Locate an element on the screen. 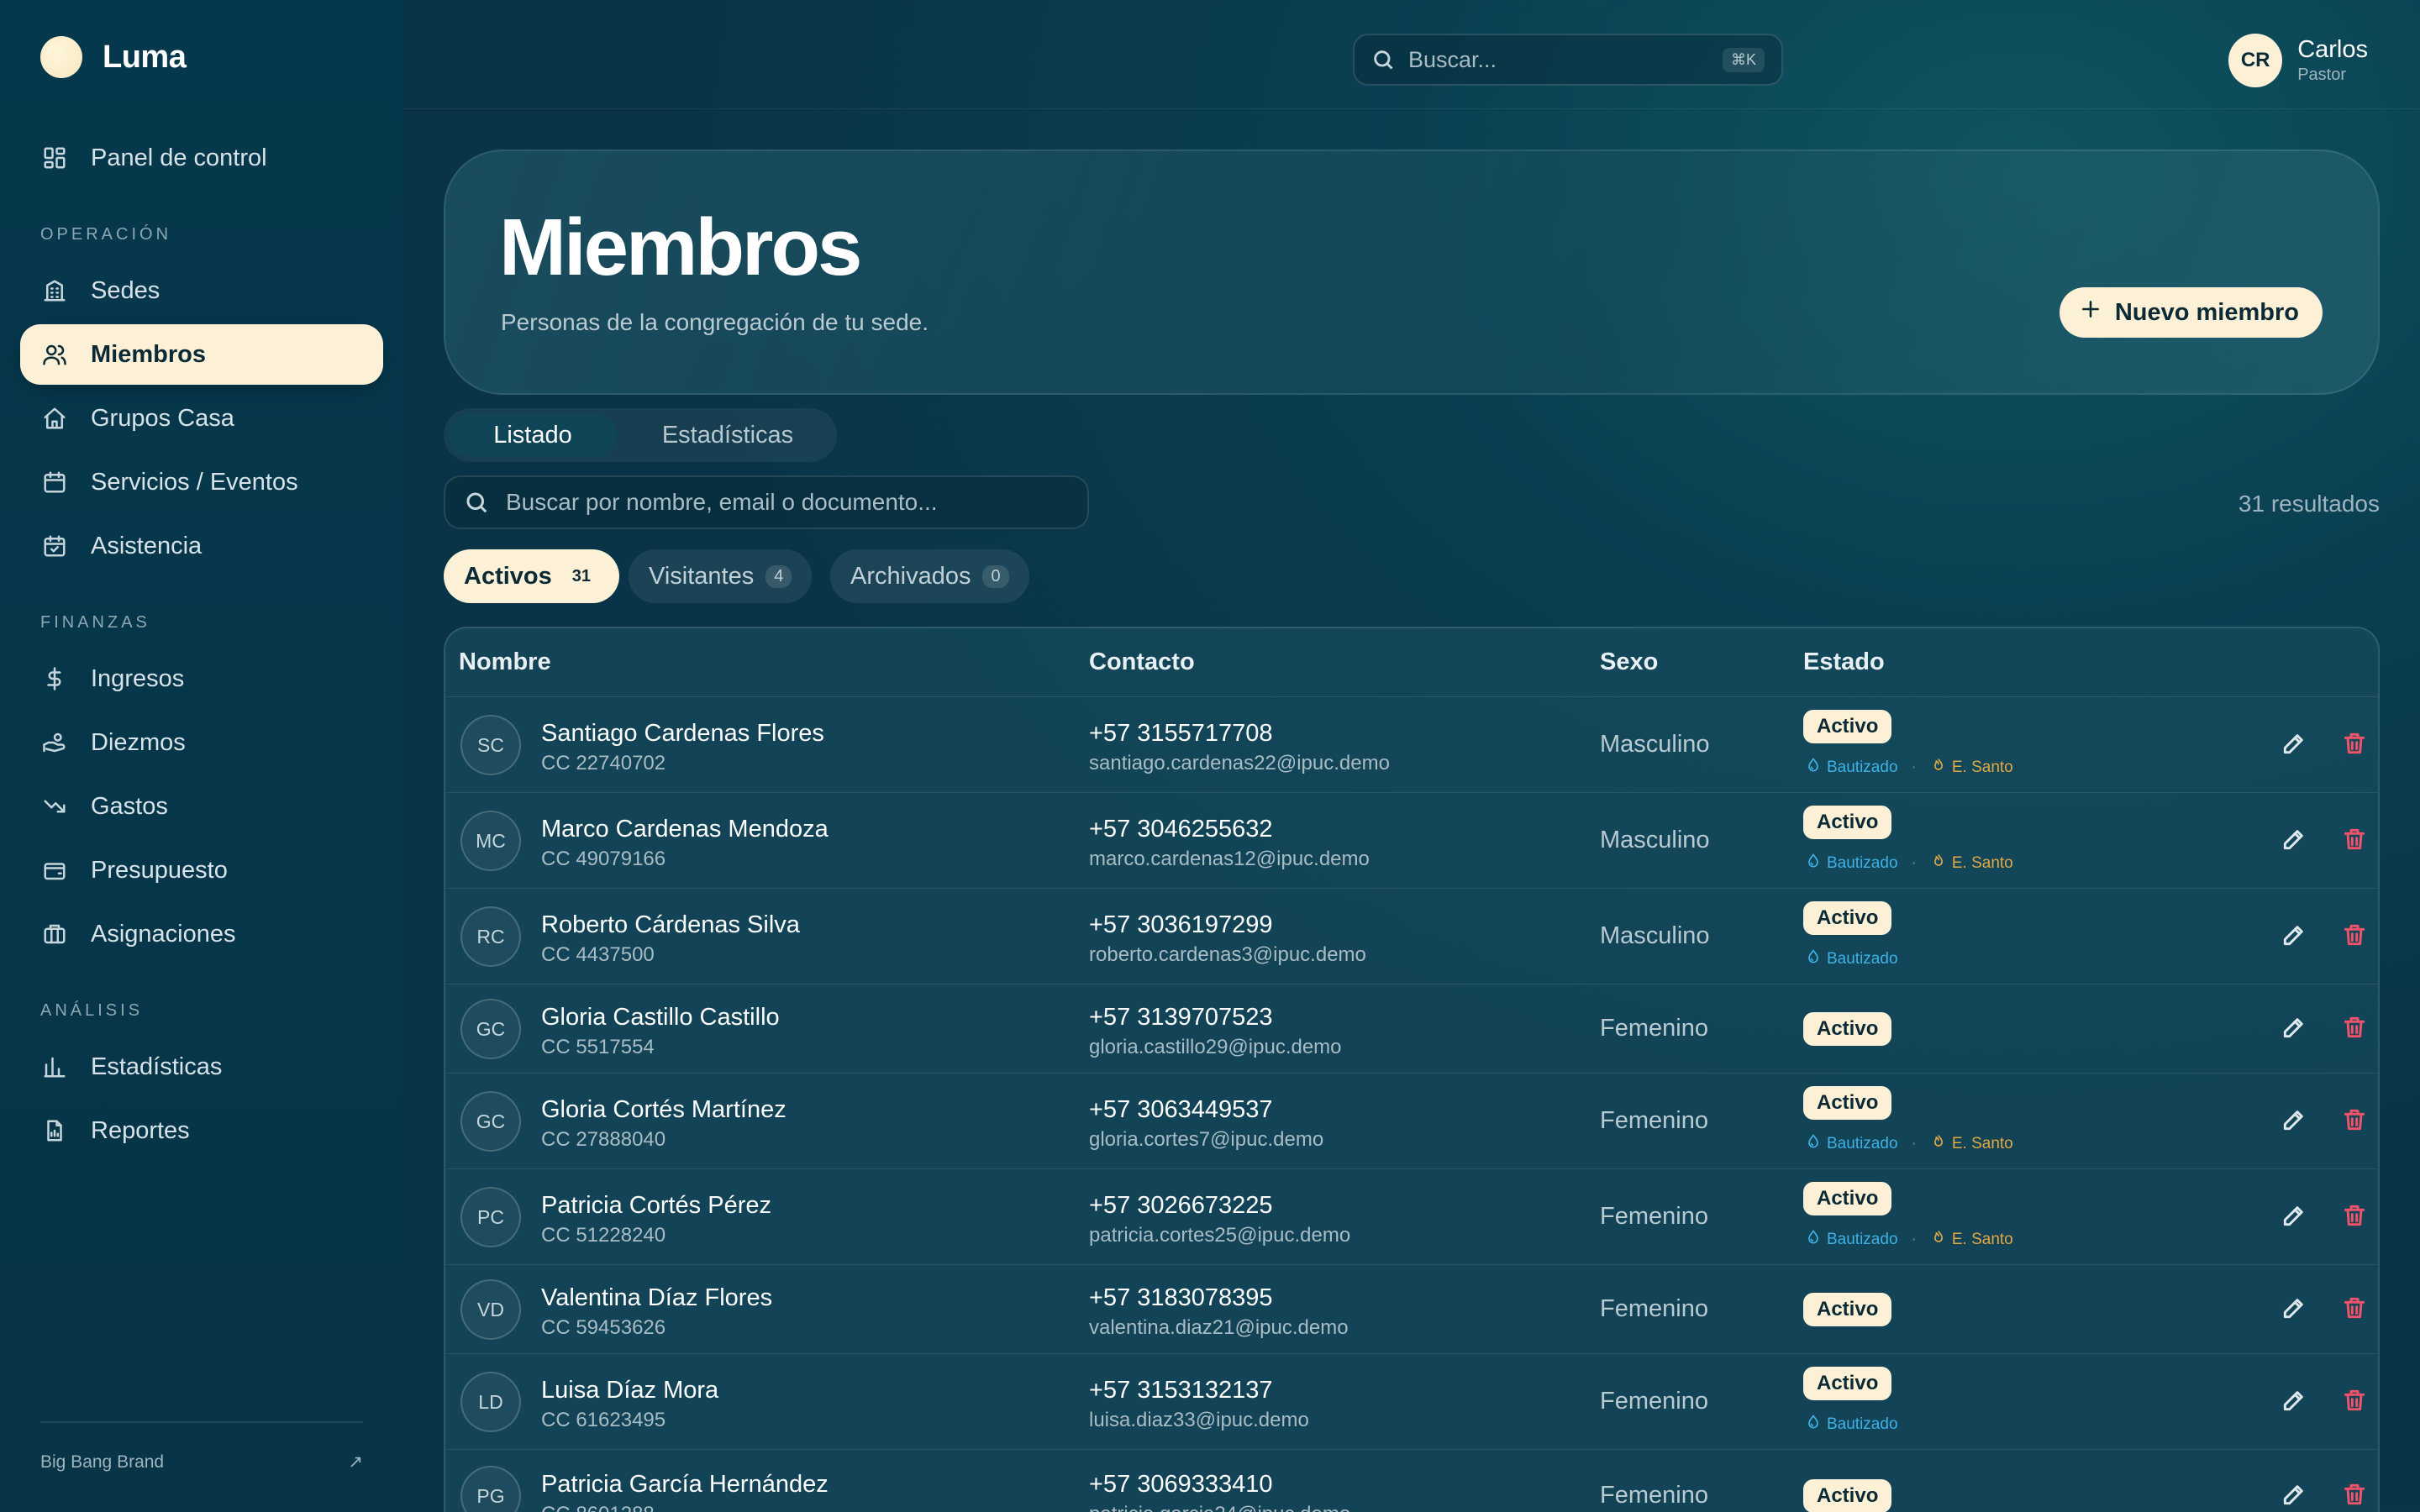 The image size is (2420, 1512). sidebar-item-reportes: Reportes is located at coordinates (202, 1130).